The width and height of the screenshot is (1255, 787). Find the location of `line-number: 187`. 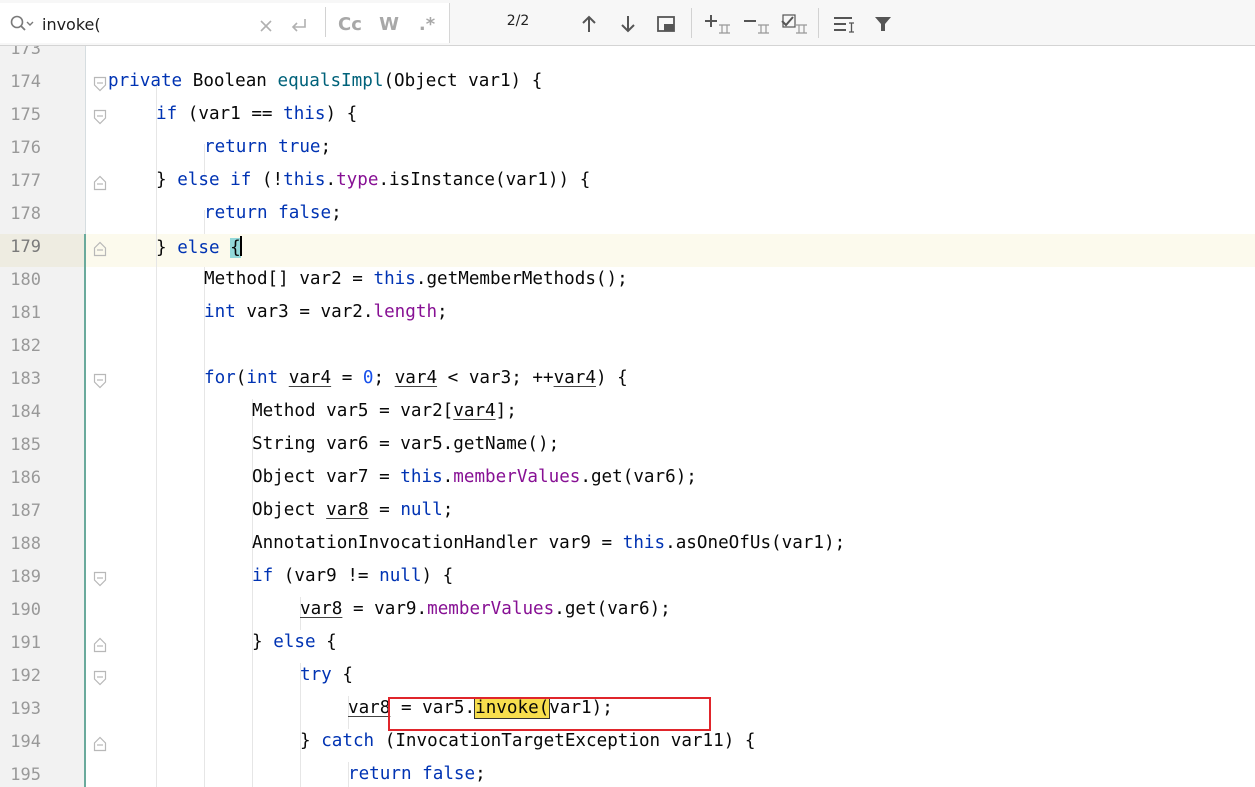

line-number: 187 is located at coordinates (20, 511).